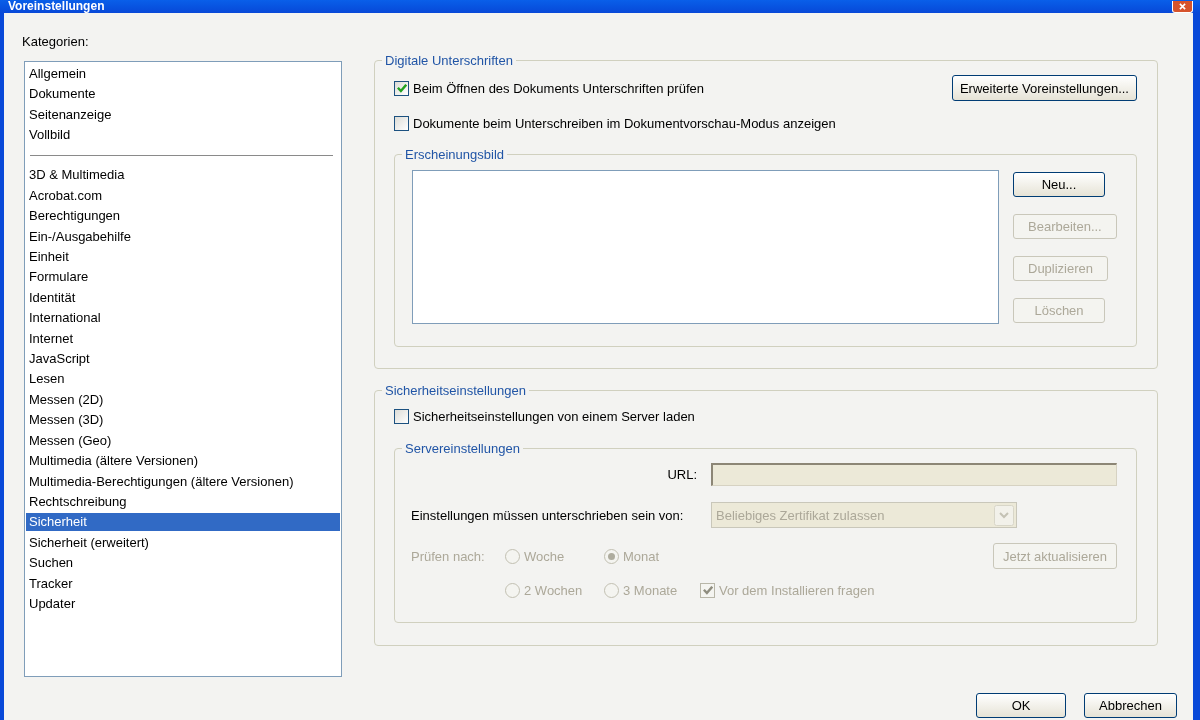 This screenshot has width=1200, height=720. I want to click on close-icon, so click(1182, 6).